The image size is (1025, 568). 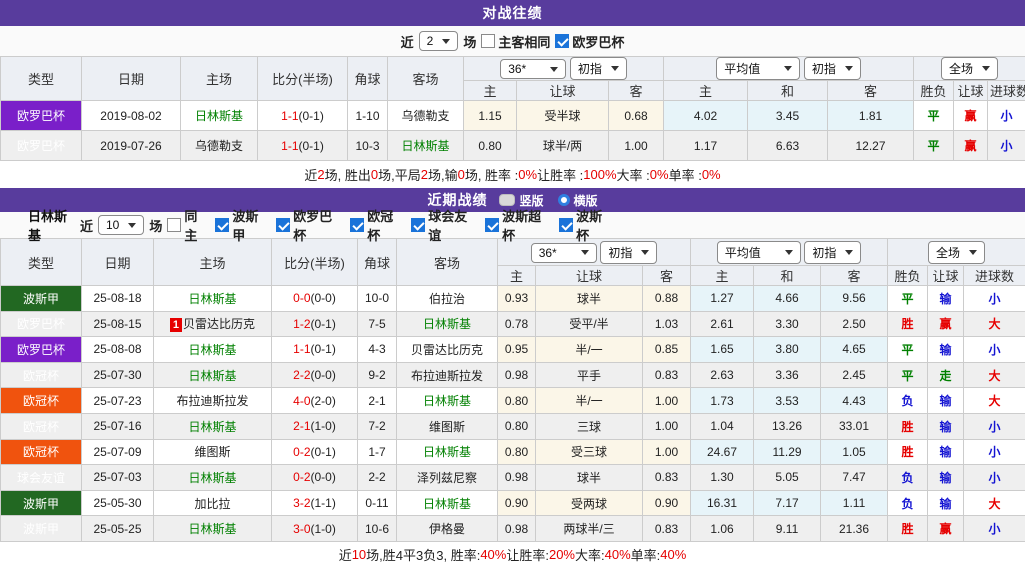 What do you see at coordinates (131, 146) in the screenshot?
I see `match-date: 2019-07-26` at bounding box center [131, 146].